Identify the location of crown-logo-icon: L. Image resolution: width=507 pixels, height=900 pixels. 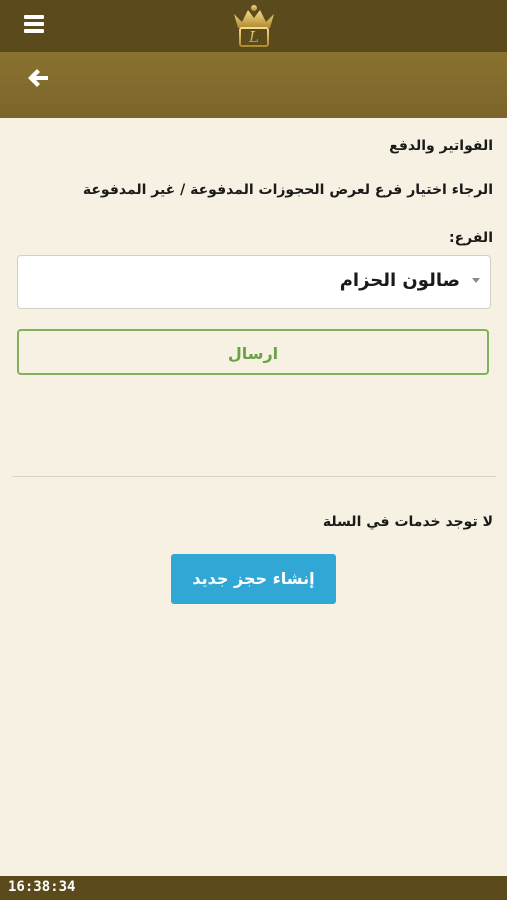
(254, 26).